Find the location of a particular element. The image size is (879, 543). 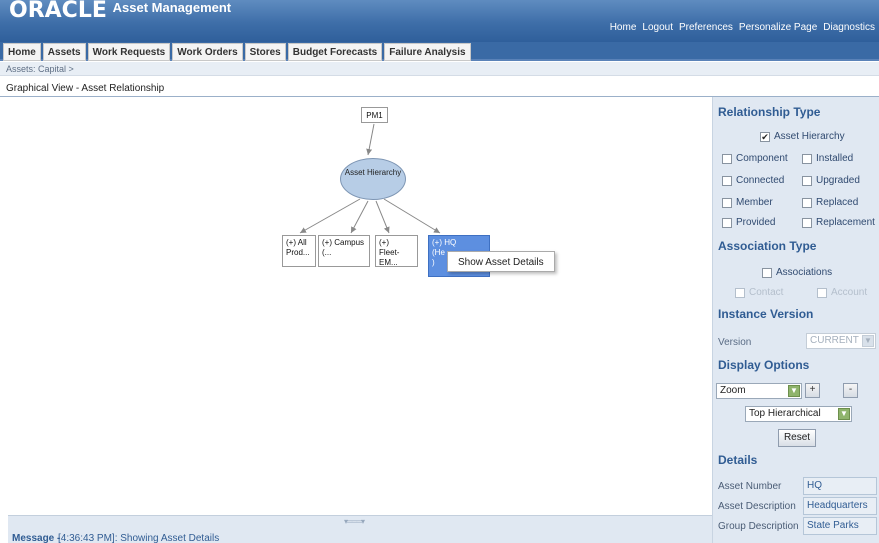

graph-node-root-label: PM1 is located at coordinates (374, 115).